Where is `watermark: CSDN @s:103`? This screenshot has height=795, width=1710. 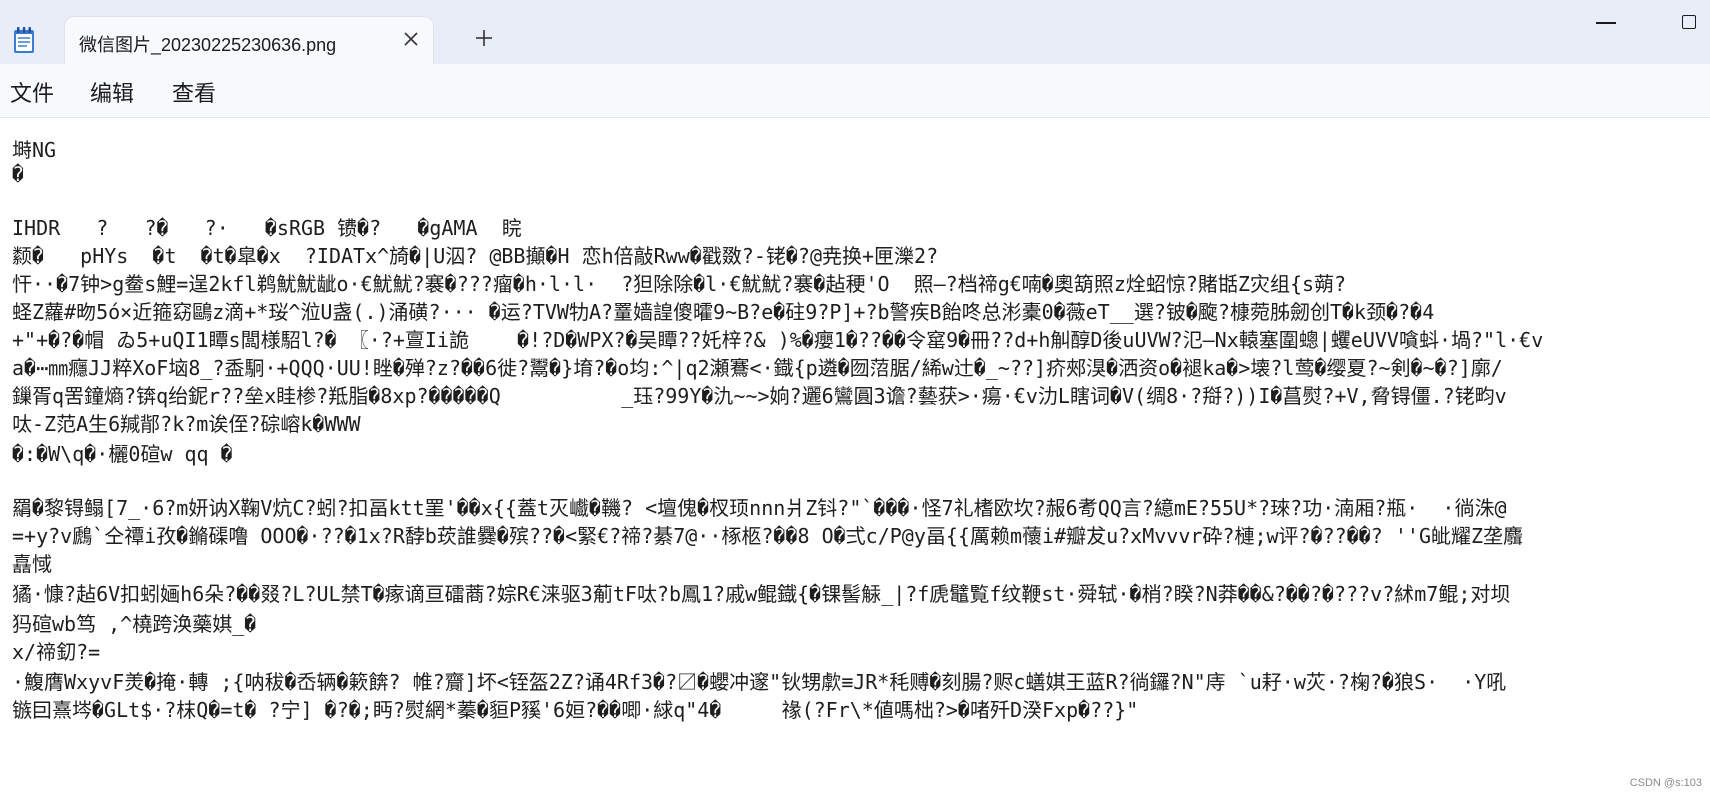
watermark: CSDN @s:103 is located at coordinates (1665, 783).